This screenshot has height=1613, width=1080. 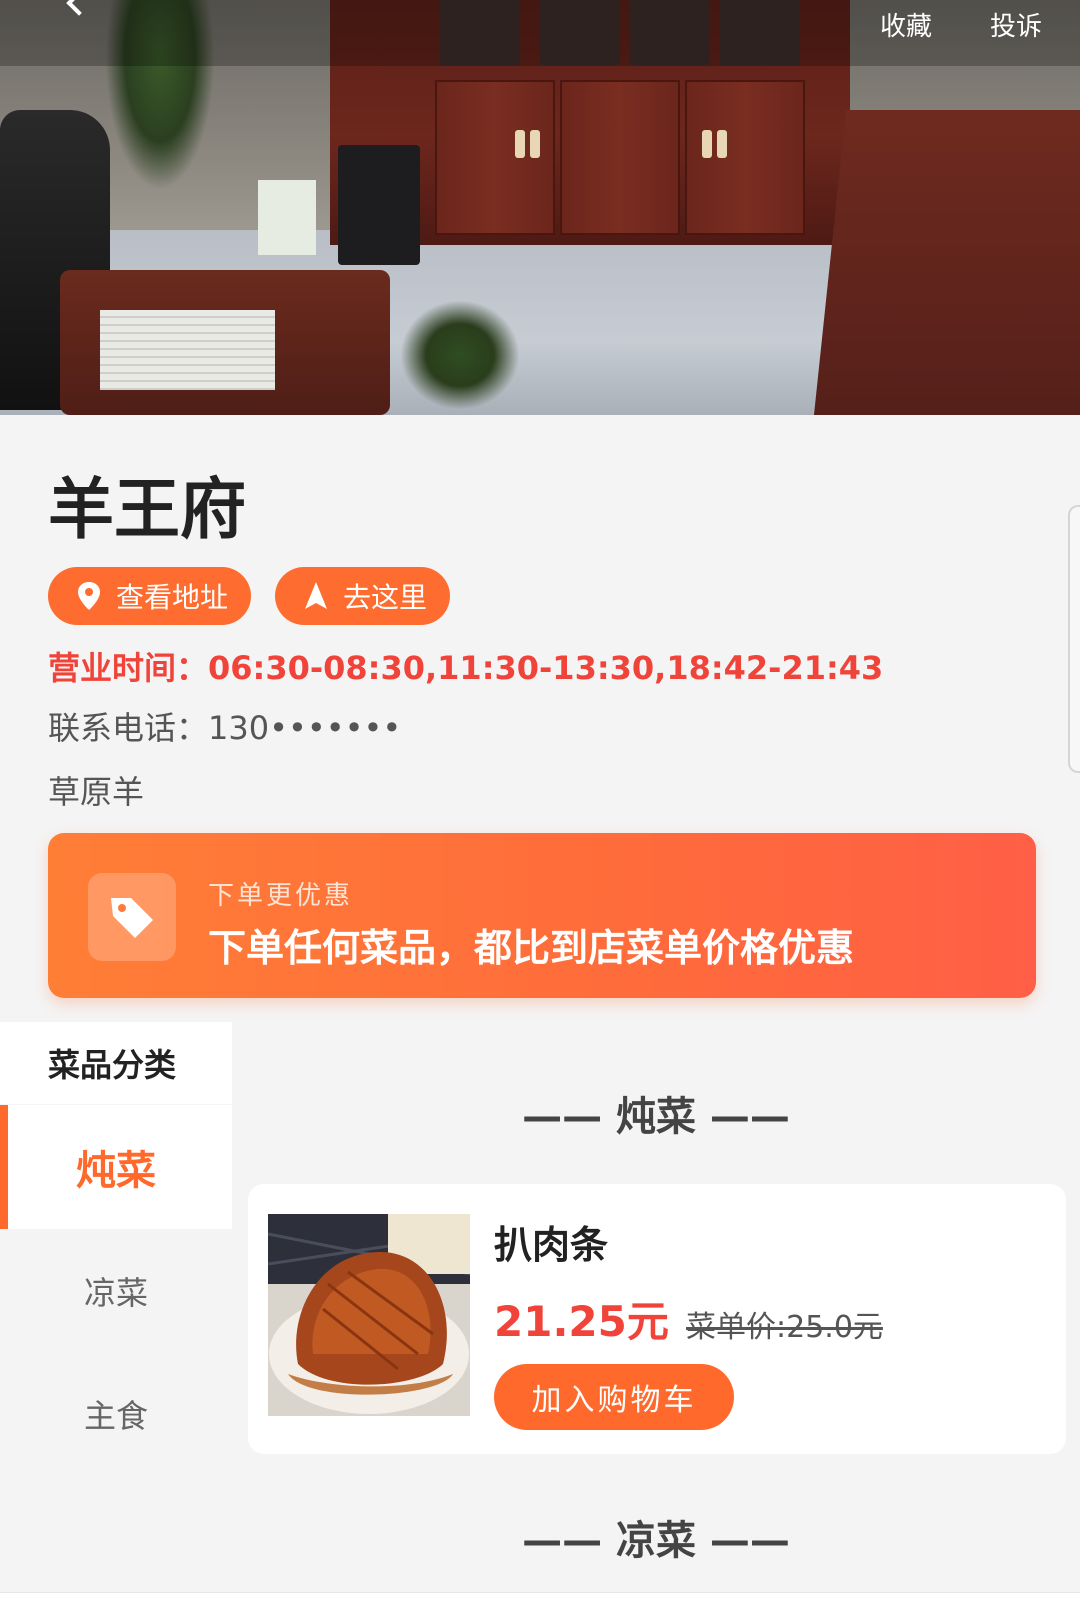 What do you see at coordinates (614, 1397) in the screenshot?
I see `add-to-cart-button: 加入购物车` at bounding box center [614, 1397].